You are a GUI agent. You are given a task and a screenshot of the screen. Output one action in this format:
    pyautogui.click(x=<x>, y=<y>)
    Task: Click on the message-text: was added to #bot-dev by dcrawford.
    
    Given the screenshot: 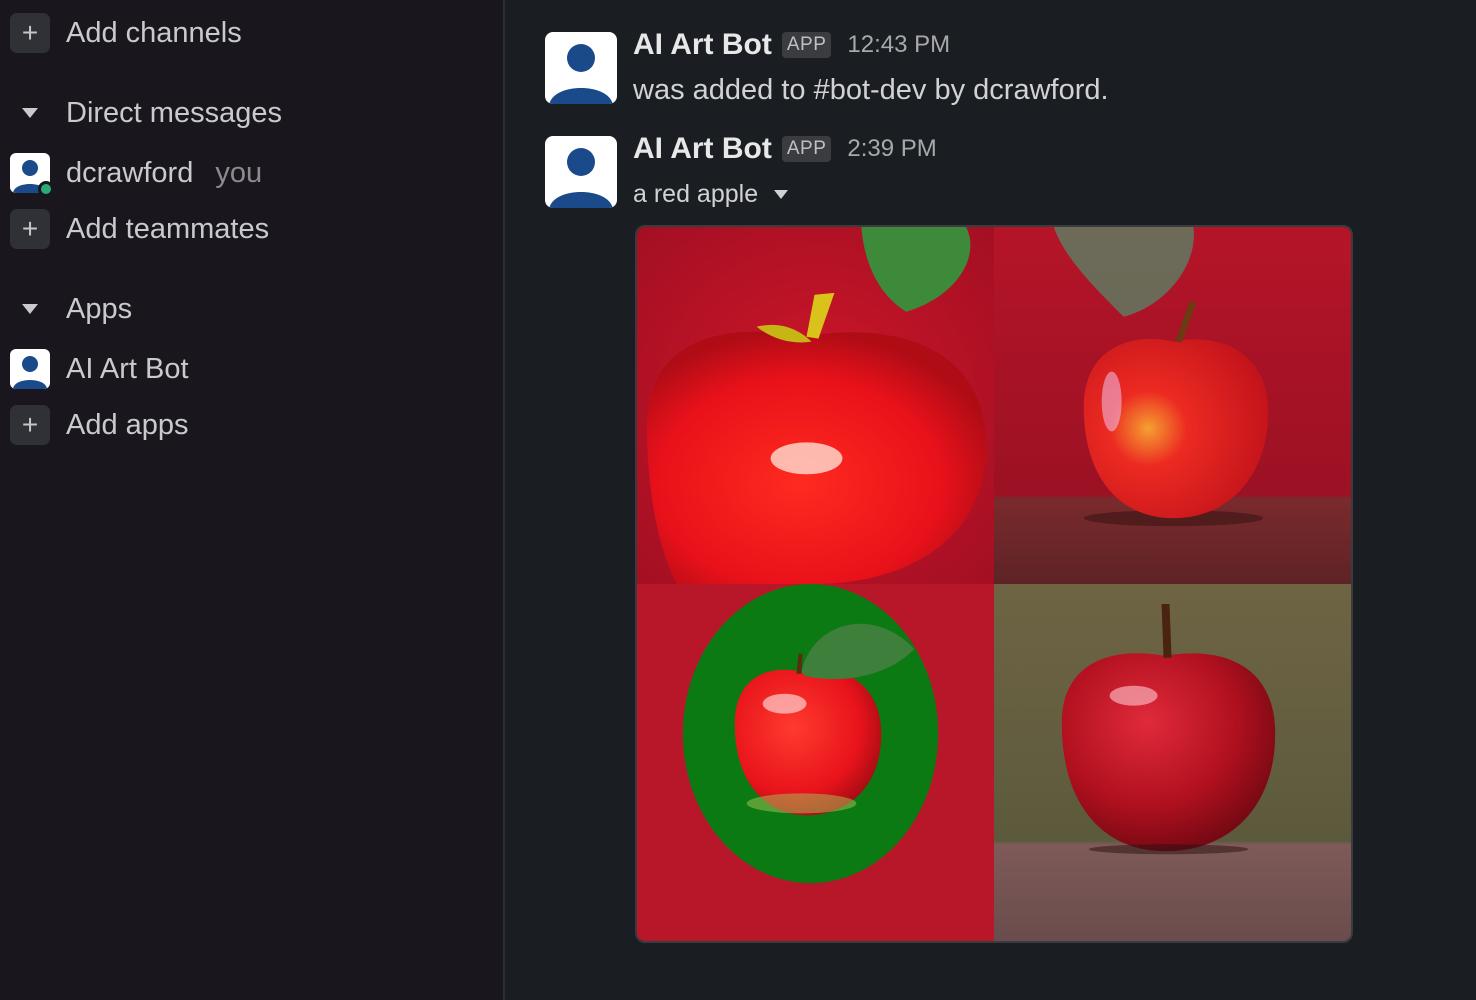 What is the action you would take?
    pyautogui.click(x=871, y=90)
    